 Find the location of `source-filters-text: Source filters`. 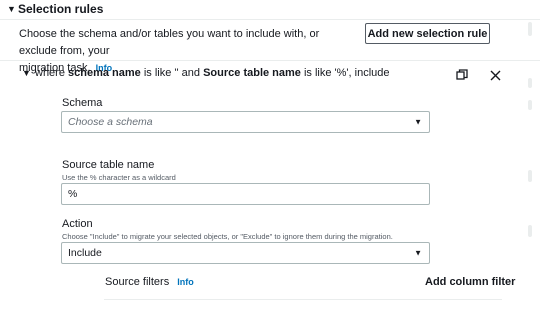

source-filters-text: Source filters is located at coordinates (137, 282).